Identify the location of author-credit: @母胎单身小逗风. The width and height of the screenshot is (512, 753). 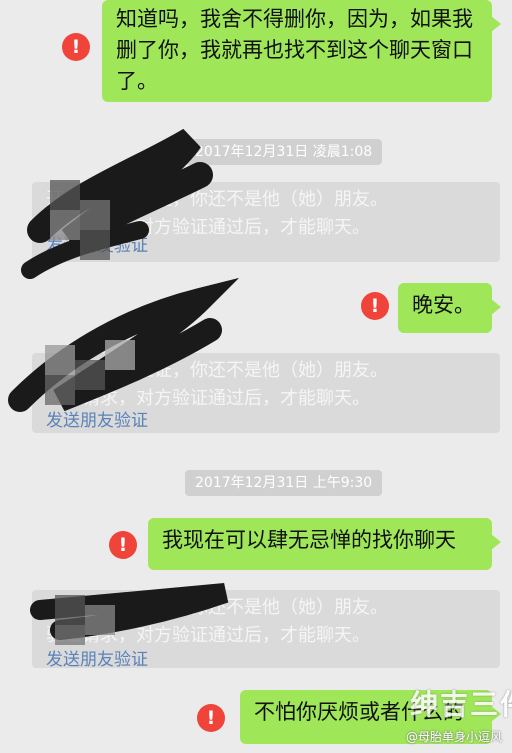
(453, 737).